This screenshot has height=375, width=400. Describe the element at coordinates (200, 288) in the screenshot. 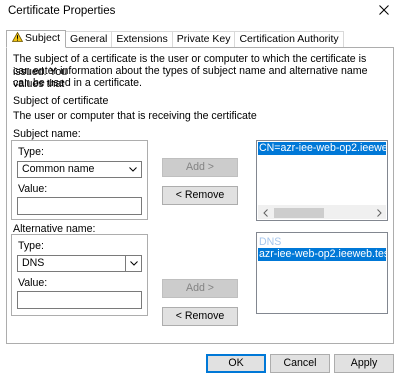

I see `alt-add-button: Add >` at that location.